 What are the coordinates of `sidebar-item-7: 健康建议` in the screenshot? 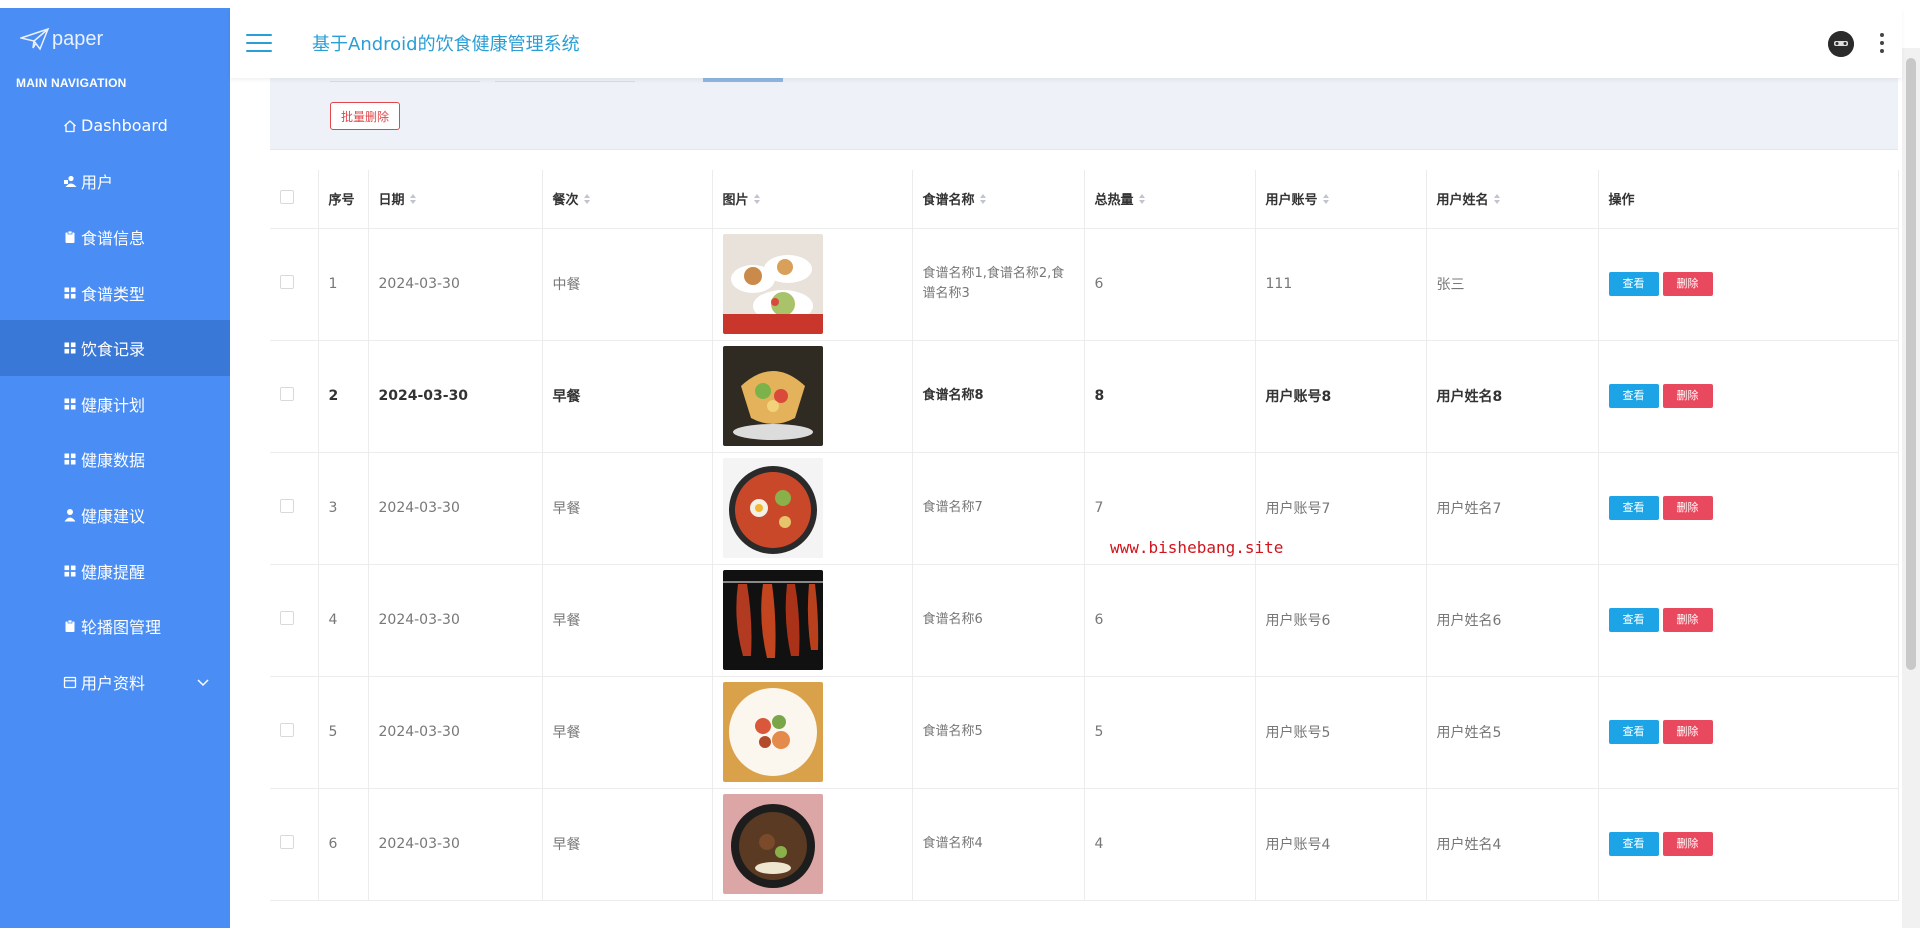 It's located at (115, 515).